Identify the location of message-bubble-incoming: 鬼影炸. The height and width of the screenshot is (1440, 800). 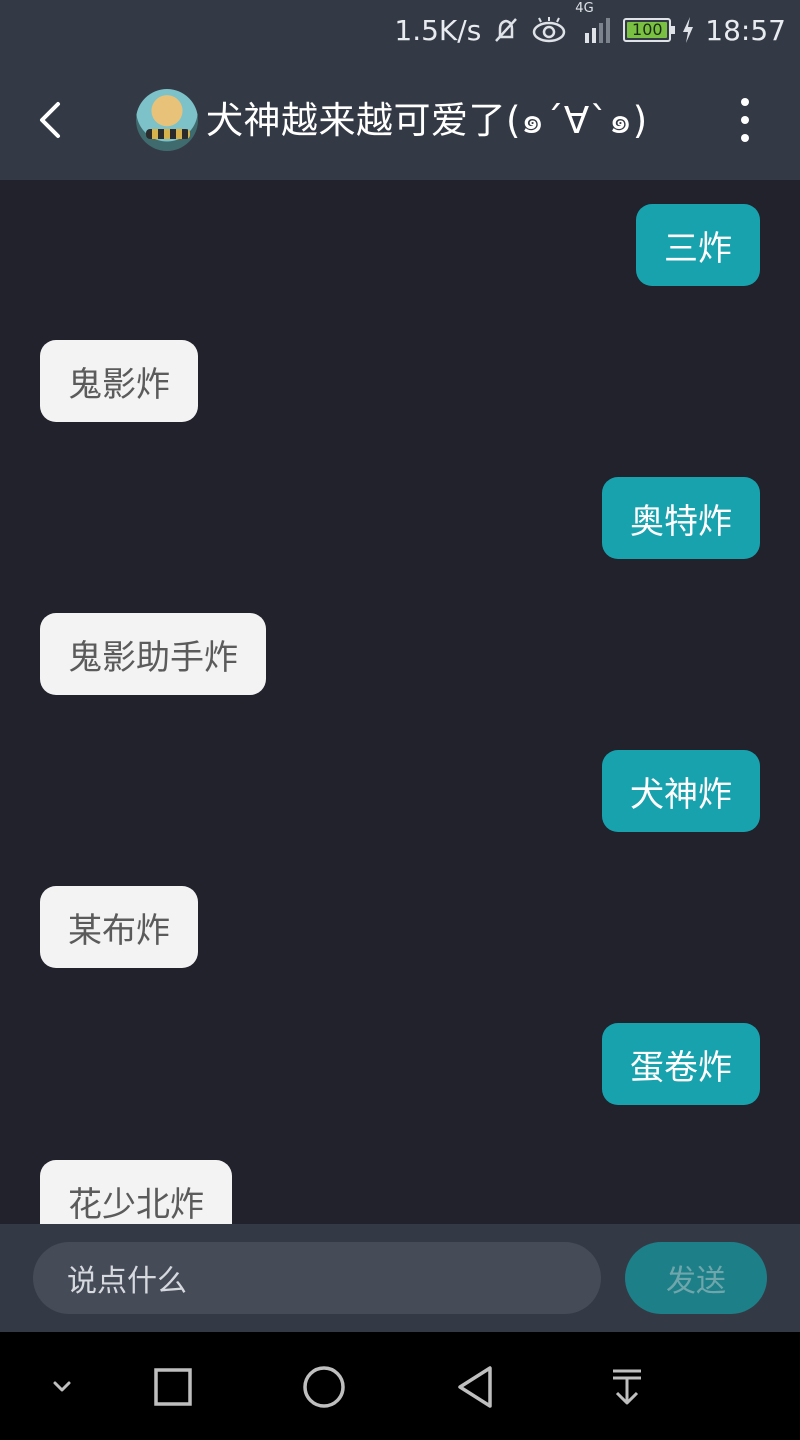
(119, 381).